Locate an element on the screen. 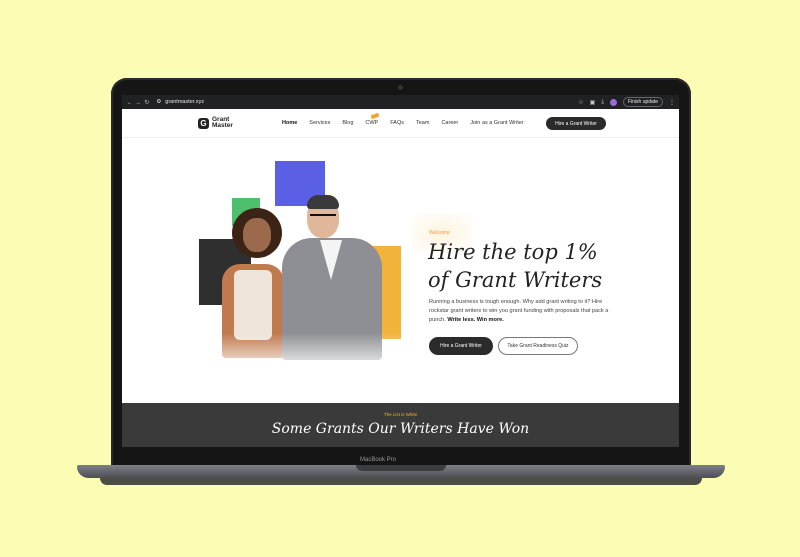 This screenshot has width=800, height=557. menu-item-home: Home is located at coordinates (289, 123).